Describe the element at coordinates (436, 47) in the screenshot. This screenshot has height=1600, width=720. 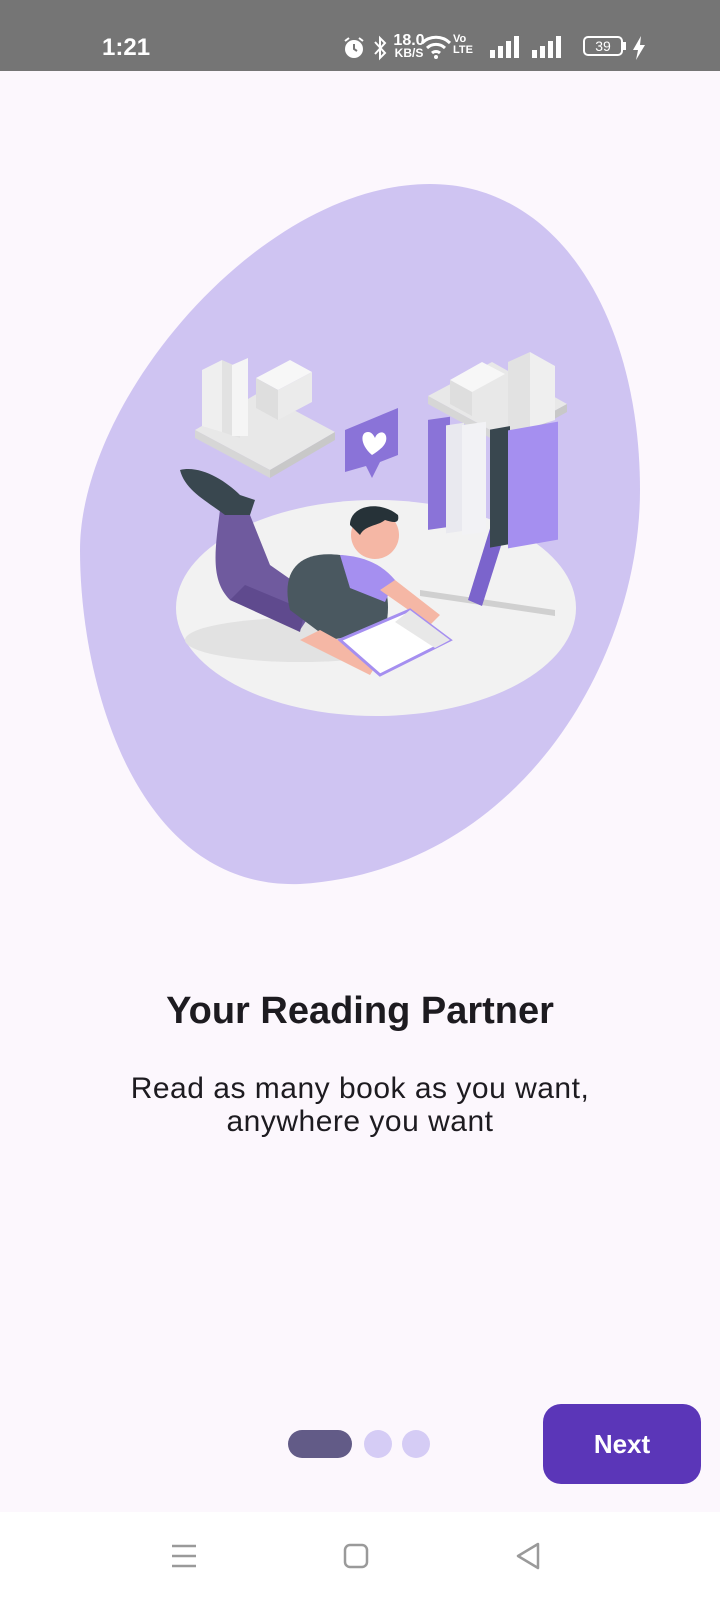
I see `wifi-icon` at that location.